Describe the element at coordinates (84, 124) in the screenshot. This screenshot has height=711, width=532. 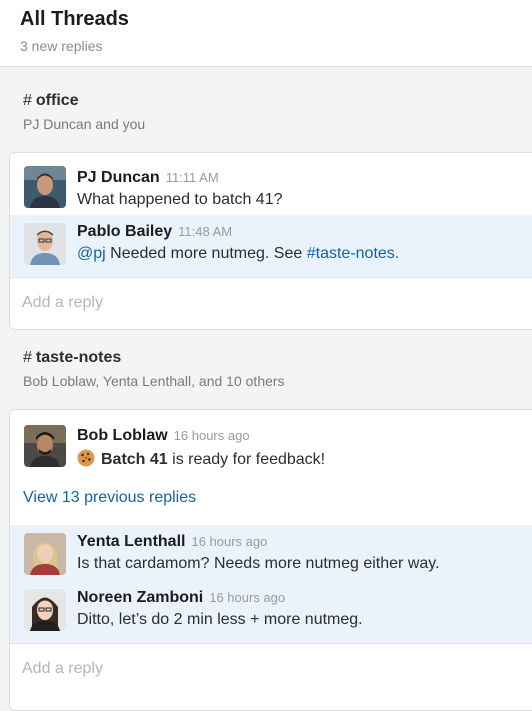
I see `channel-members: PJ Duncan and you` at that location.